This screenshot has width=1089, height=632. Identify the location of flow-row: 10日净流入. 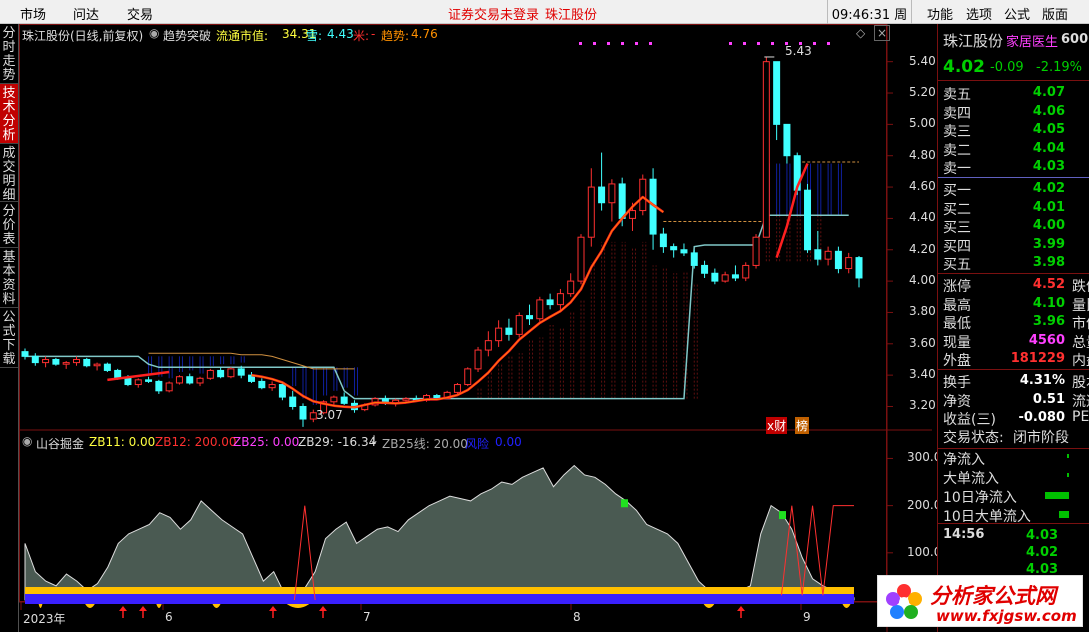
(1013, 496).